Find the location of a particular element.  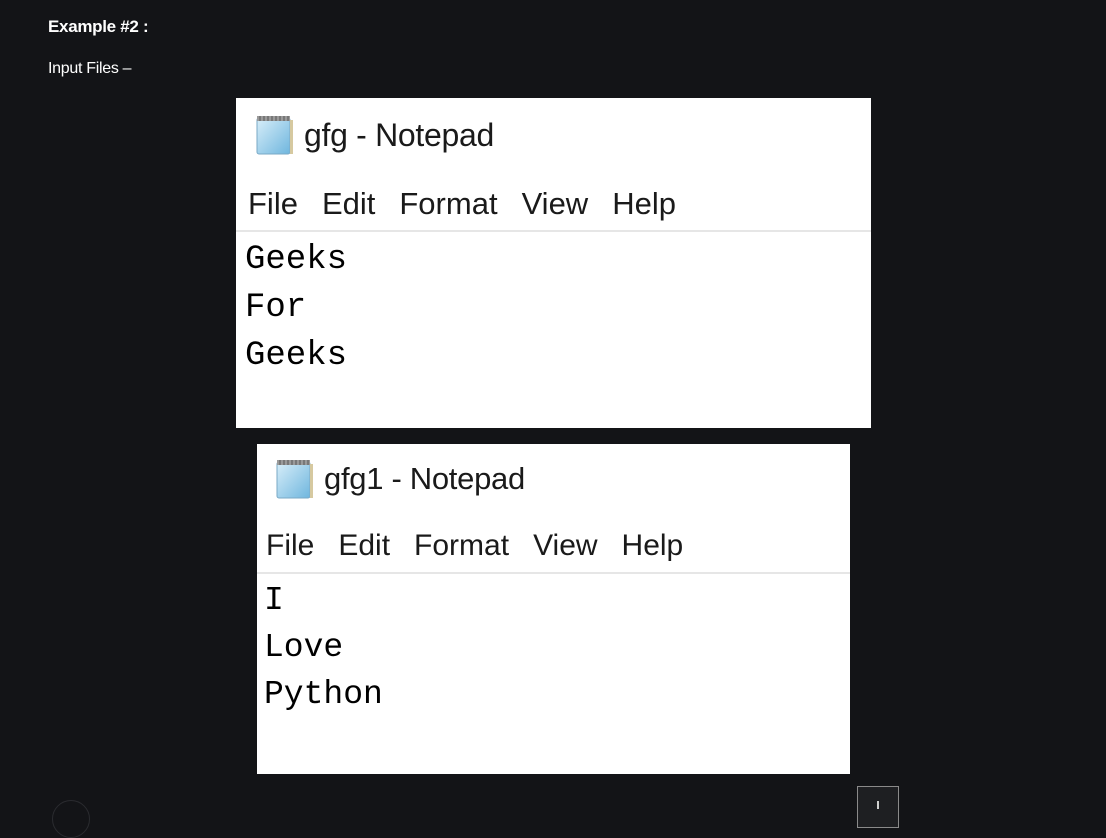

notepad-titlebar: gfg - Notepad is located at coordinates (374, 135).